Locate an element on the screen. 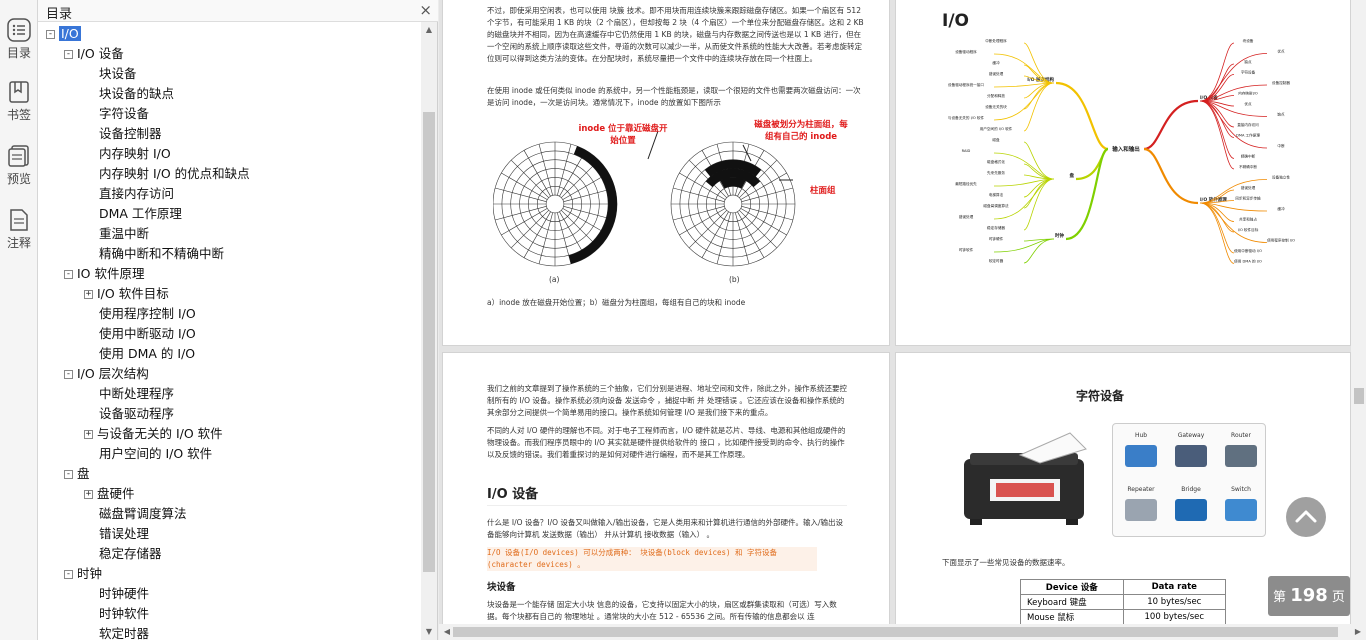 The height and width of the screenshot is (640, 1366). toc-item: 直接内存访问 is located at coordinates (129, 194).